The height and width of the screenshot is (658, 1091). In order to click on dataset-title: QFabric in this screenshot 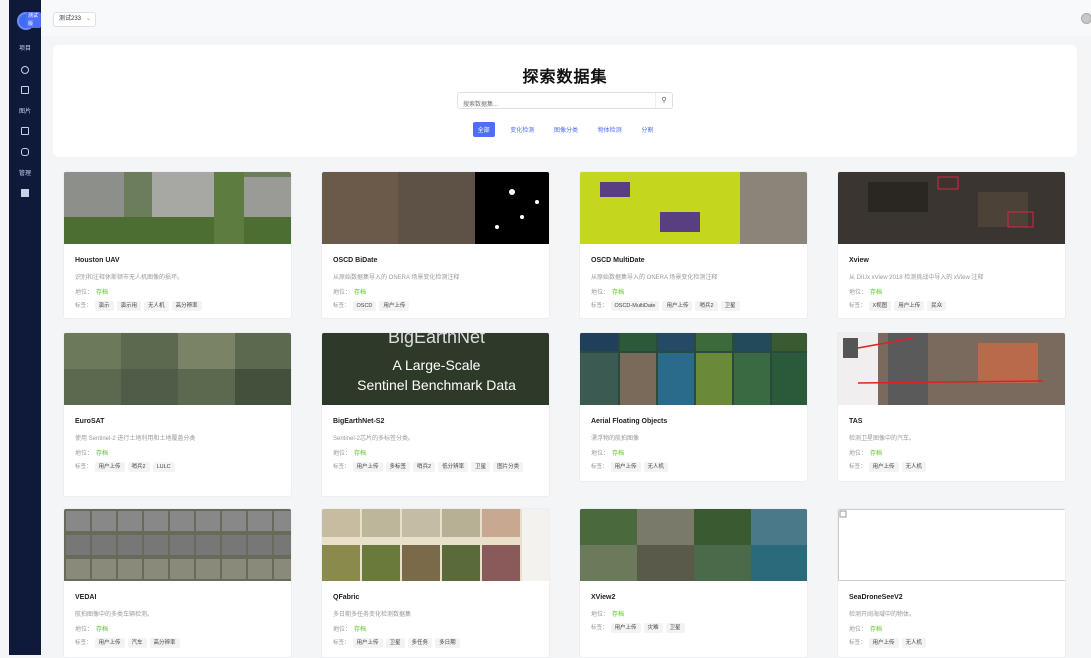, I will do `click(346, 597)`.